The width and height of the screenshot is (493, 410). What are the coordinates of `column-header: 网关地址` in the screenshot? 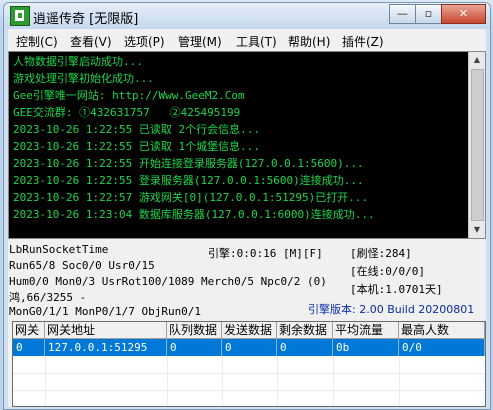 It's located at (106, 330).